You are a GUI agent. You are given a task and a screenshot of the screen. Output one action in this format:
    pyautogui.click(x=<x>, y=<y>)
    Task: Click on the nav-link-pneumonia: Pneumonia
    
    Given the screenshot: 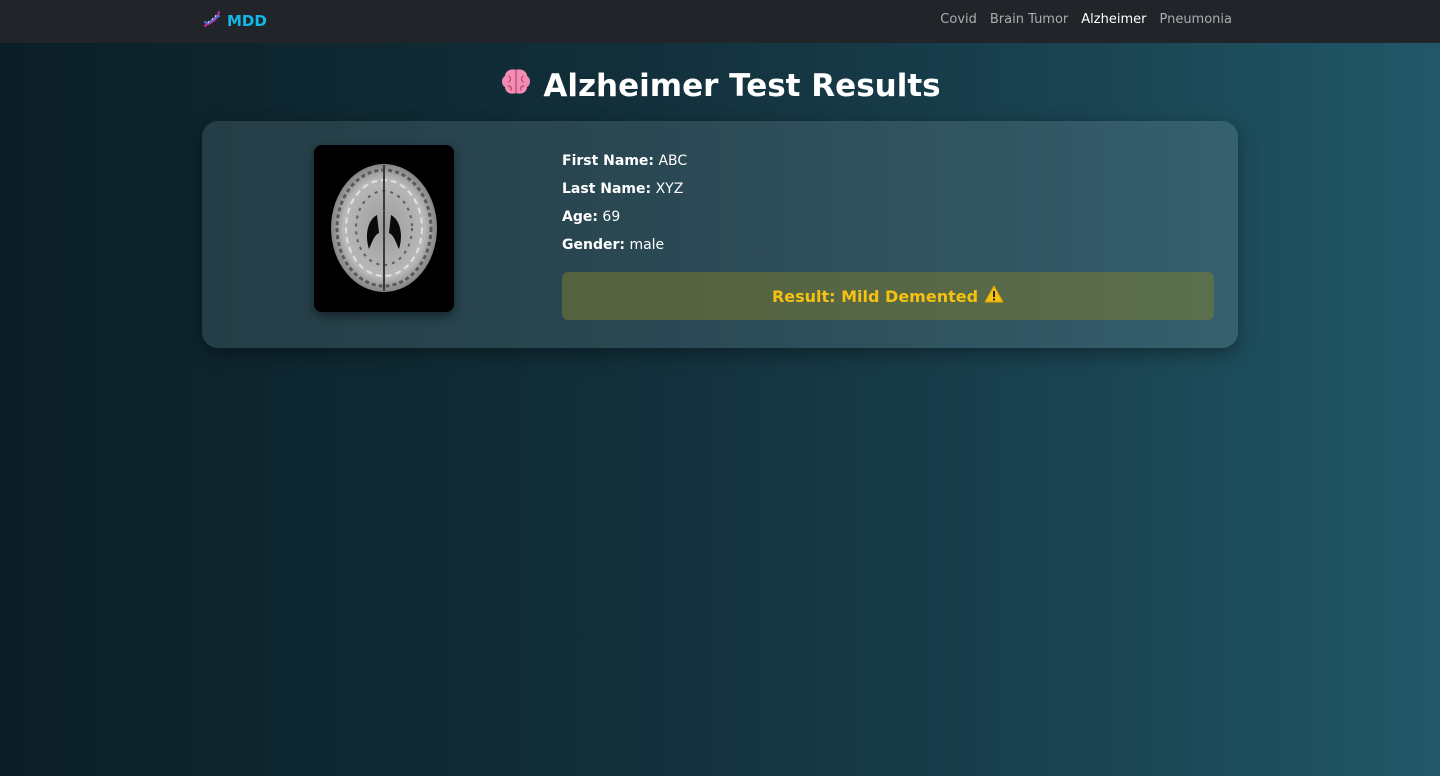 What is the action you would take?
    pyautogui.click(x=1195, y=19)
    